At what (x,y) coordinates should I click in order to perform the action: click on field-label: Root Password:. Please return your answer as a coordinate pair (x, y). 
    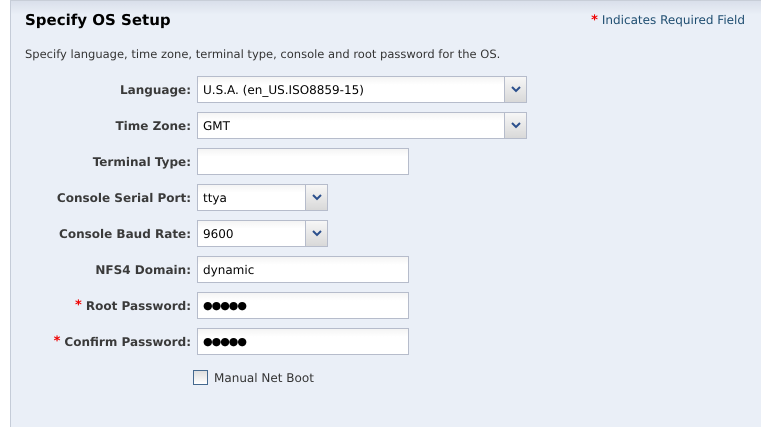
    Looking at the image, I should click on (138, 305).